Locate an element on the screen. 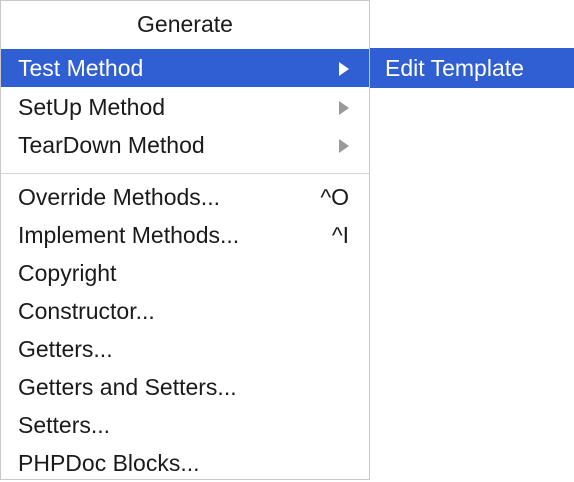 The height and width of the screenshot is (482, 574). menu-item-test-method: Test Method is located at coordinates (185, 68).